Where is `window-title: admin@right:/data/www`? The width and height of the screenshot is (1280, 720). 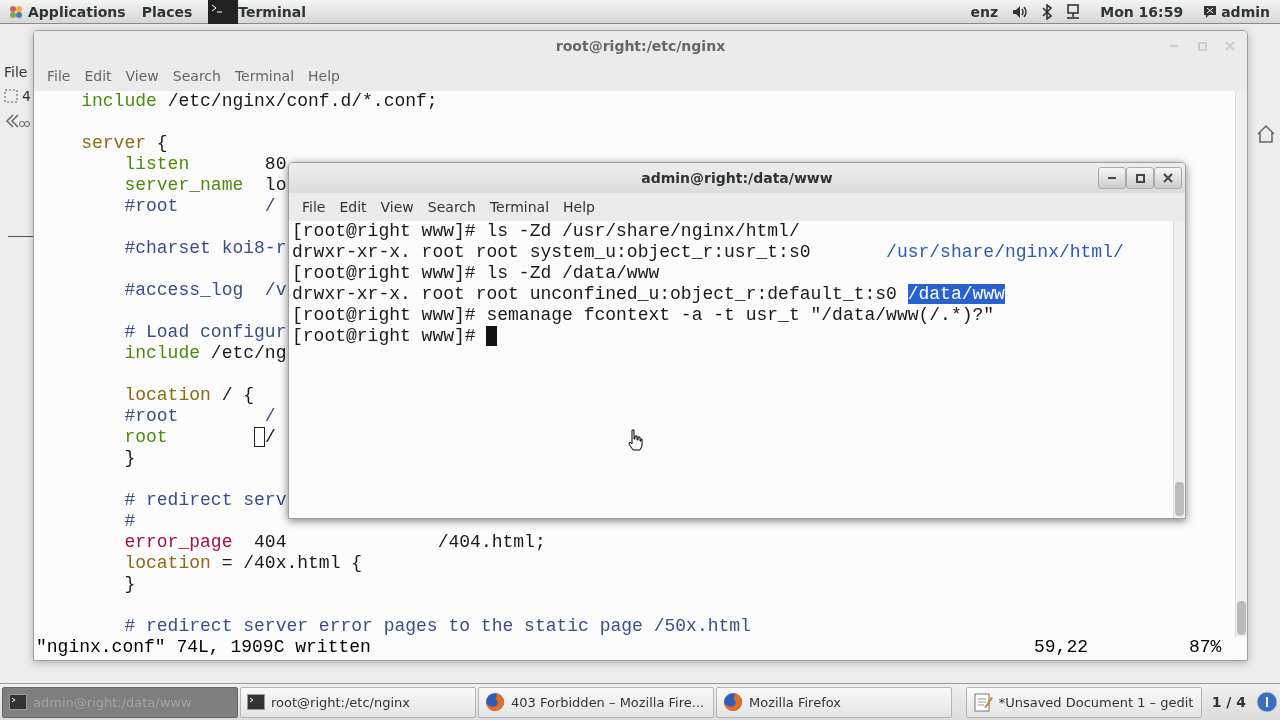 window-title: admin@right:/data/www is located at coordinates (737, 178).